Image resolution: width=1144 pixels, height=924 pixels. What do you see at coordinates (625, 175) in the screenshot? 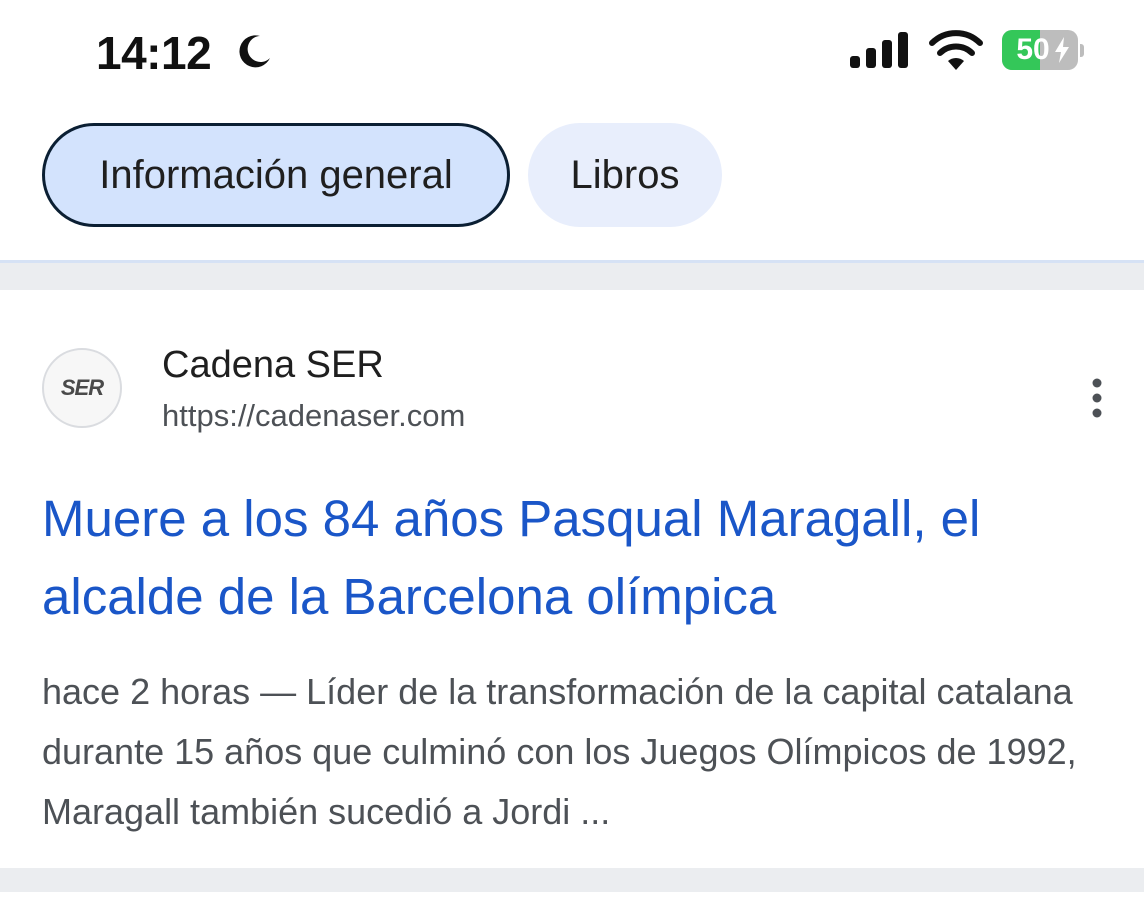
I see `chip-libros: Libros` at bounding box center [625, 175].